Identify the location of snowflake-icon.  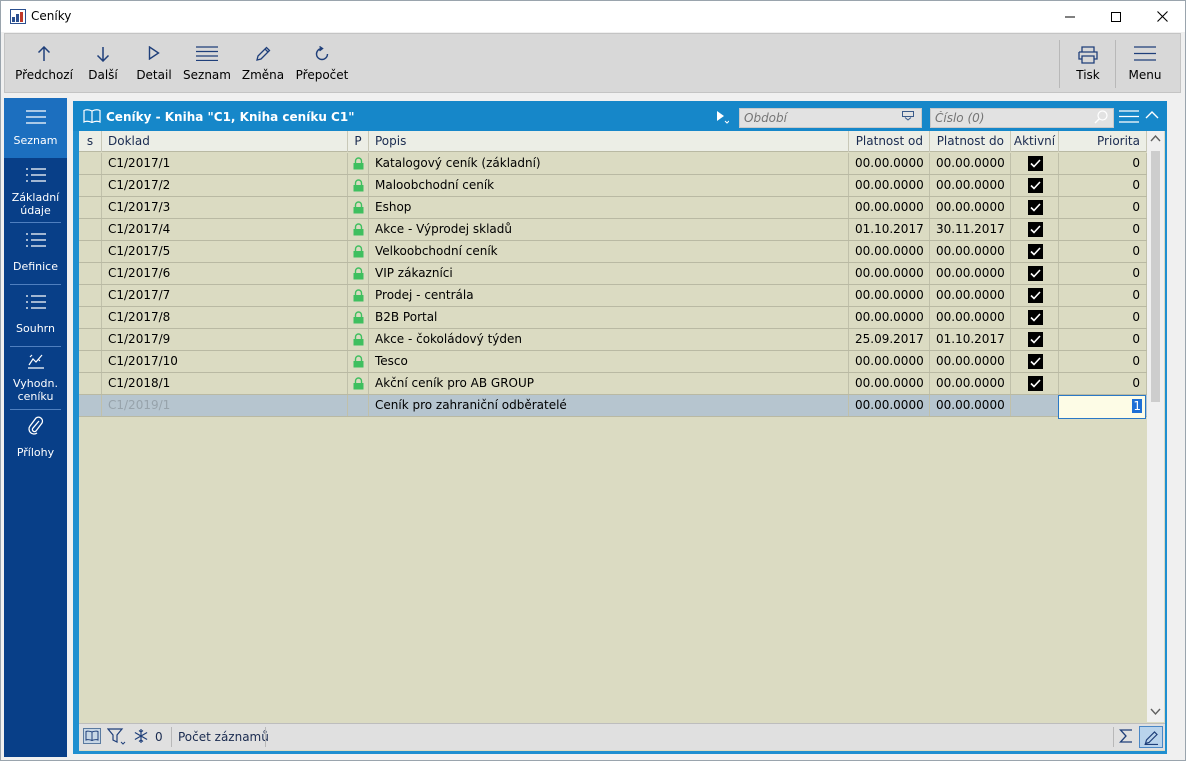
(141, 736).